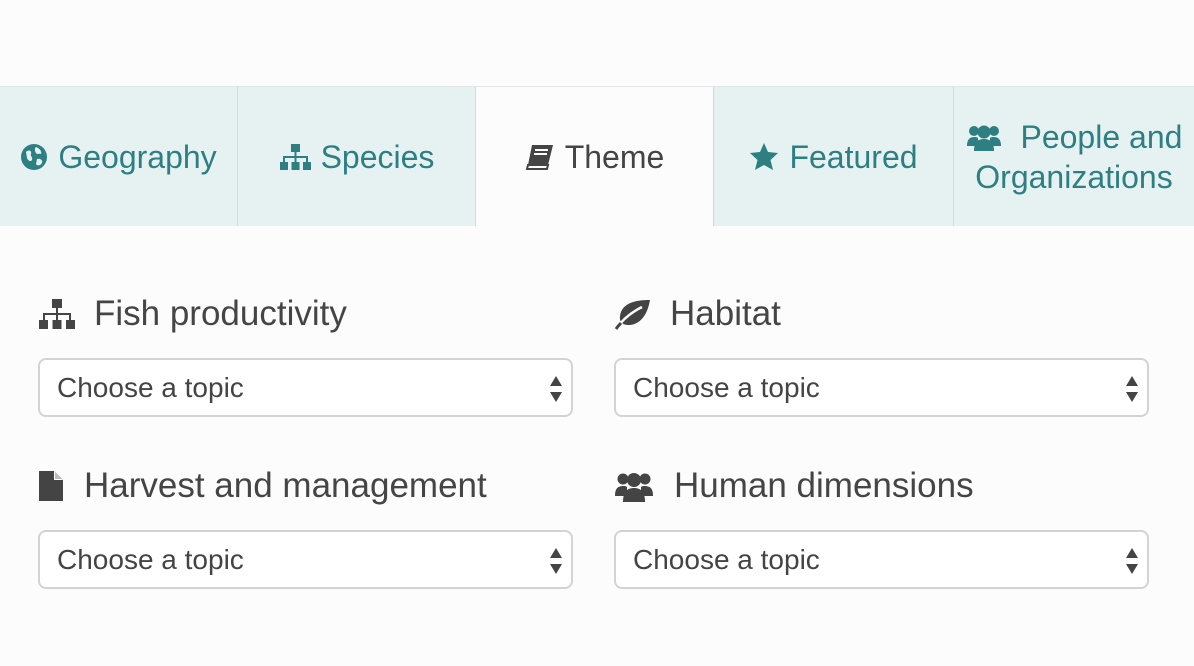 Image resolution: width=1194 pixels, height=666 pixels. What do you see at coordinates (137, 156) in the screenshot?
I see `tab-label: Geography` at bounding box center [137, 156].